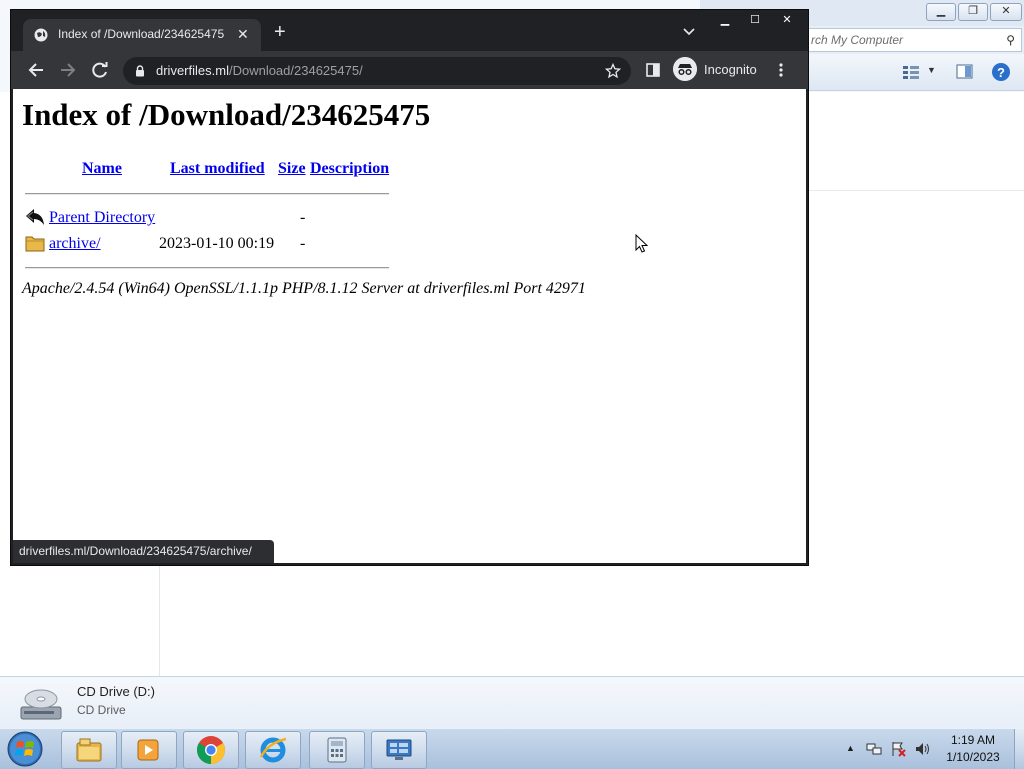  What do you see at coordinates (922, 749) in the screenshot?
I see `volume-icon` at bounding box center [922, 749].